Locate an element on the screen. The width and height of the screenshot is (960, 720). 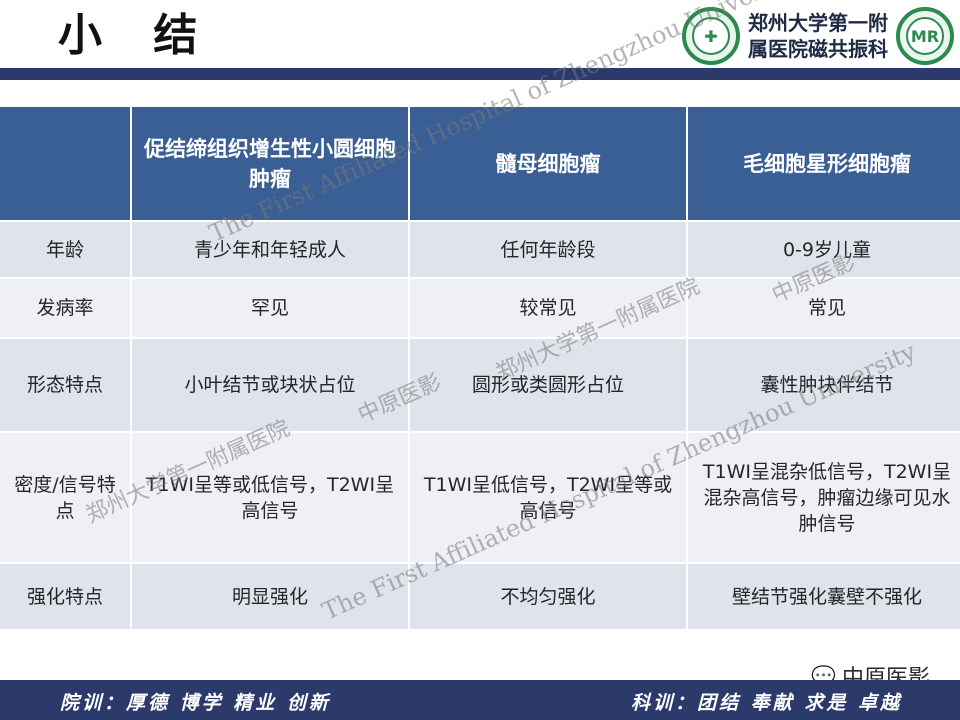
footer-band: 院训：厚德 博学 精业 创新 科训：团结 奉献 求是 卓越 is located at coordinates (480, 700).